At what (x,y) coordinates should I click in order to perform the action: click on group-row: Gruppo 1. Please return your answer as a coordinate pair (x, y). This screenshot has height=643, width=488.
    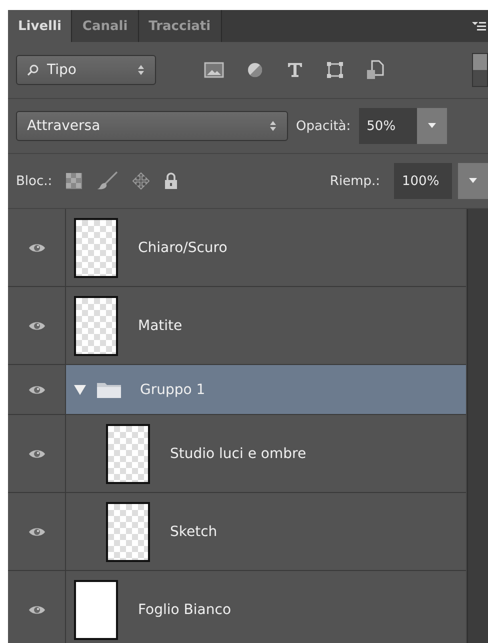
    Looking at the image, I should click on (237, 390).